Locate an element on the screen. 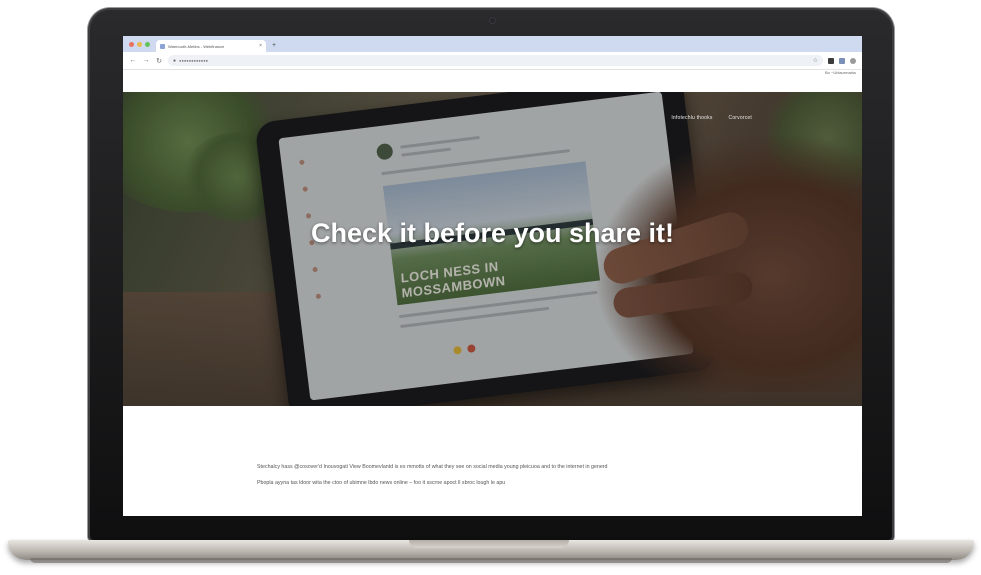 The width and height of the screenshot is (981, 575). hero-title: Check it before you share it! is located at coordinates (492, 233).